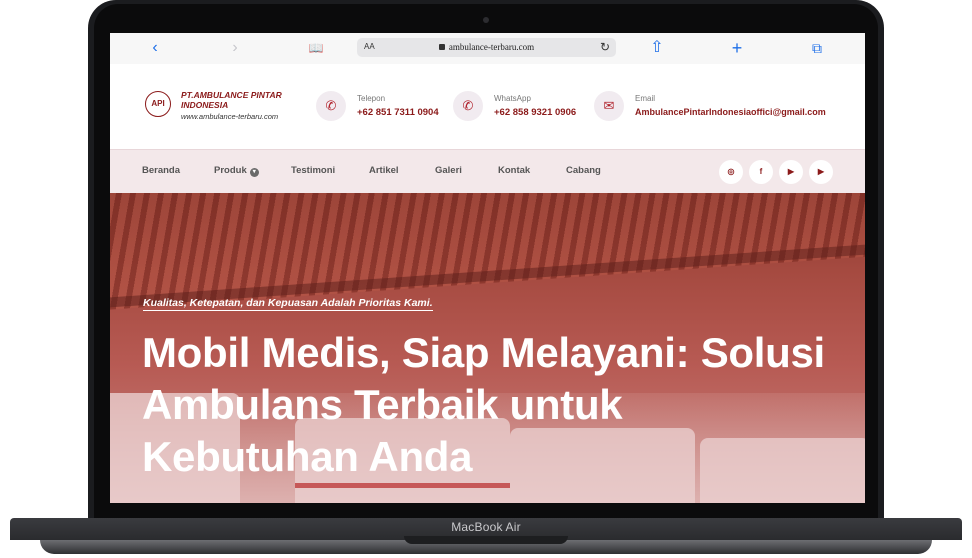 This screenshot has height=558, width=972. I want to click on nav-item-galeri: Galeri, so click(448, 170).